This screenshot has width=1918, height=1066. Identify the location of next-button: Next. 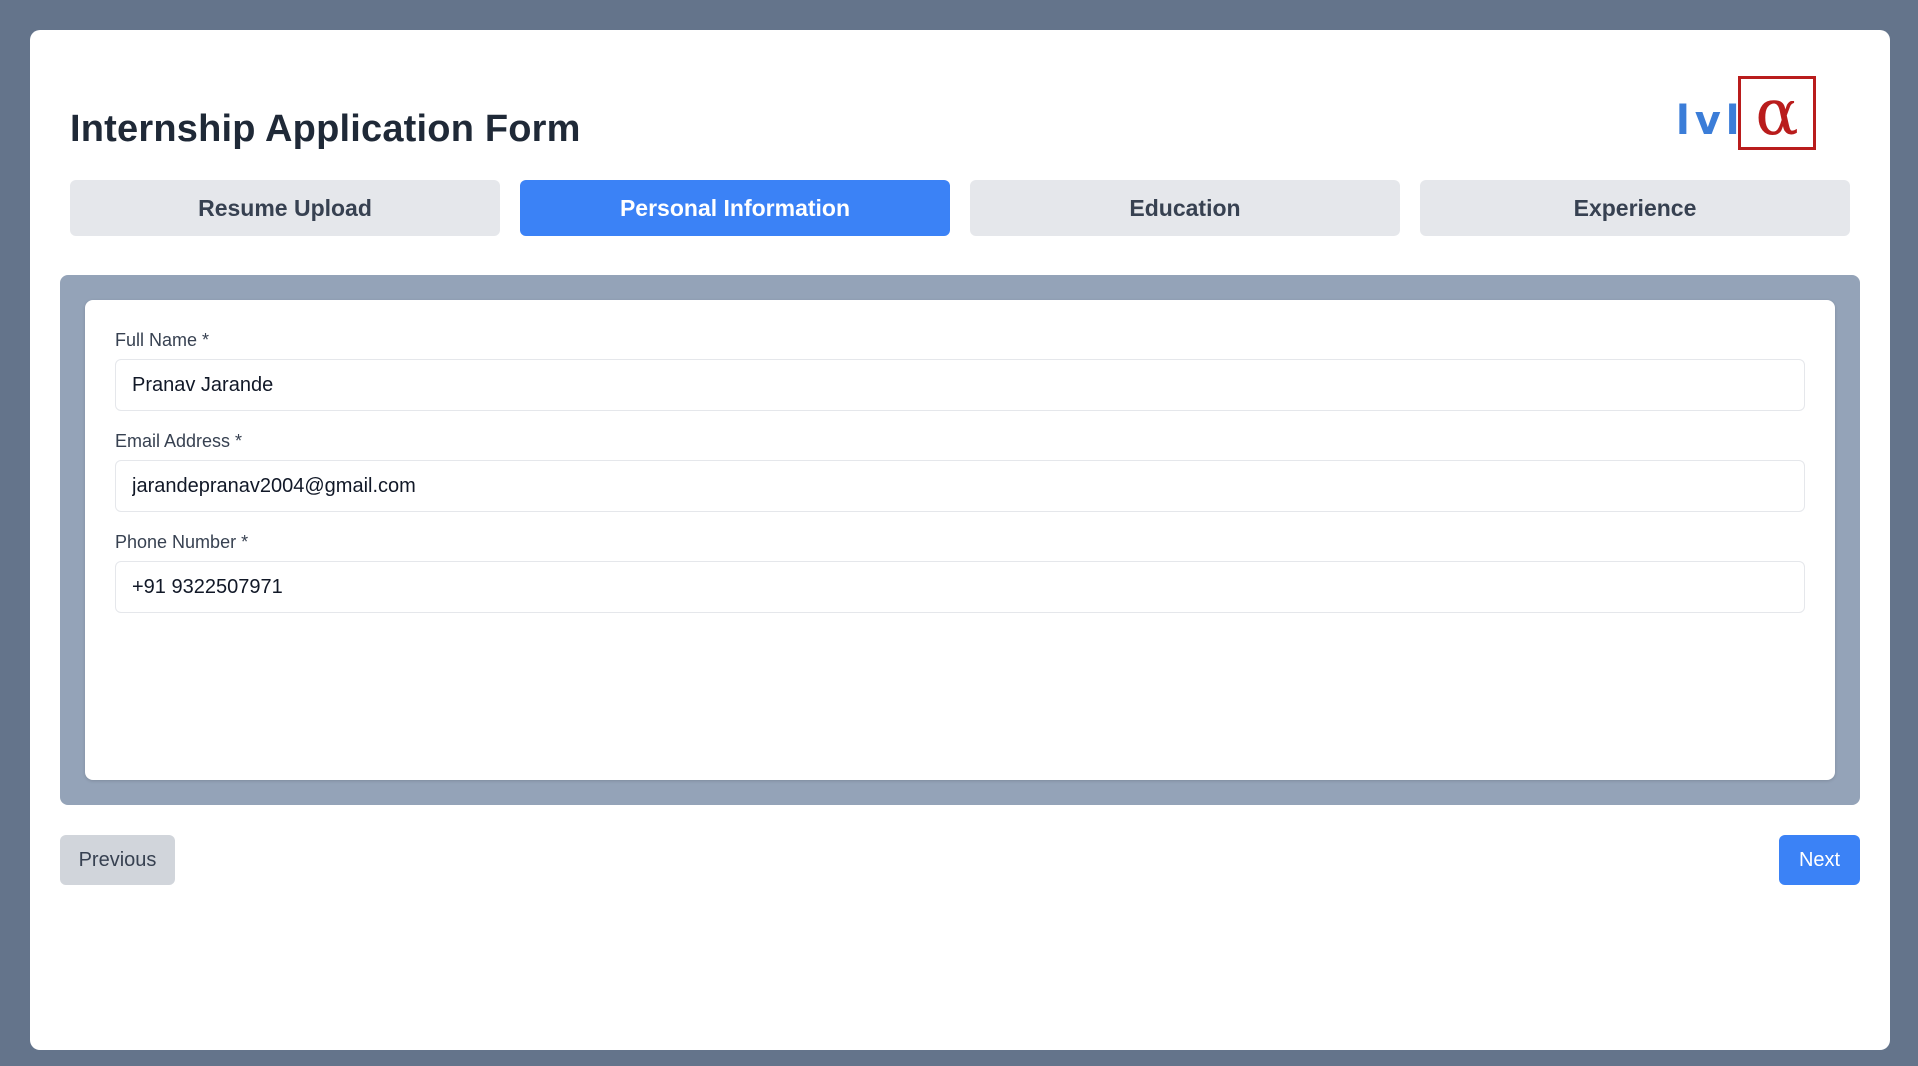
(1819, 860).